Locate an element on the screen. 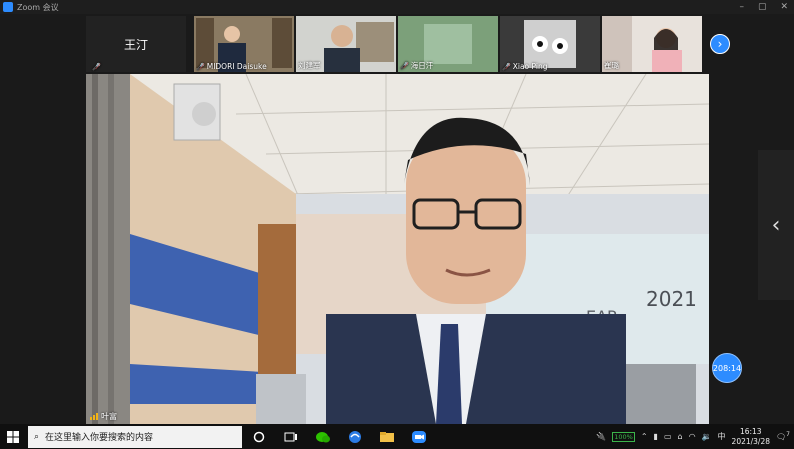  windows-logo-icon is located at coordinates (13, 436).